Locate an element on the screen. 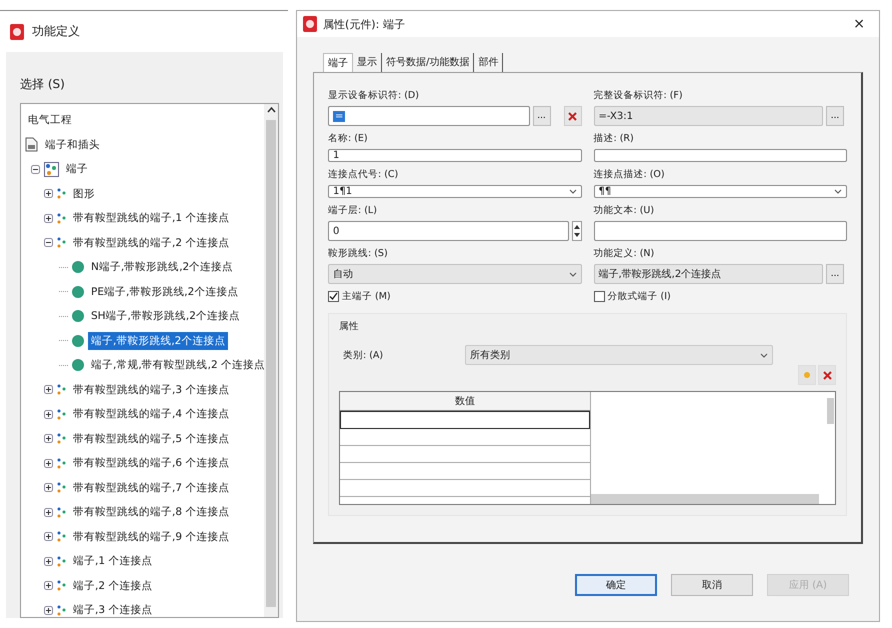 Image resolution: width=892 pixels, height=628 pixels. checkbox-label: 主端子 (M) is located at coordinates (366, 296).